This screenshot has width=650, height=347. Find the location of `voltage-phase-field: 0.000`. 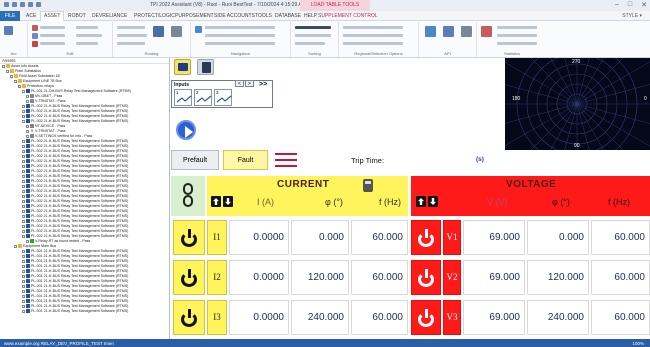

voltage-phase-field: 0.000 is located at coordinates (558, 237).